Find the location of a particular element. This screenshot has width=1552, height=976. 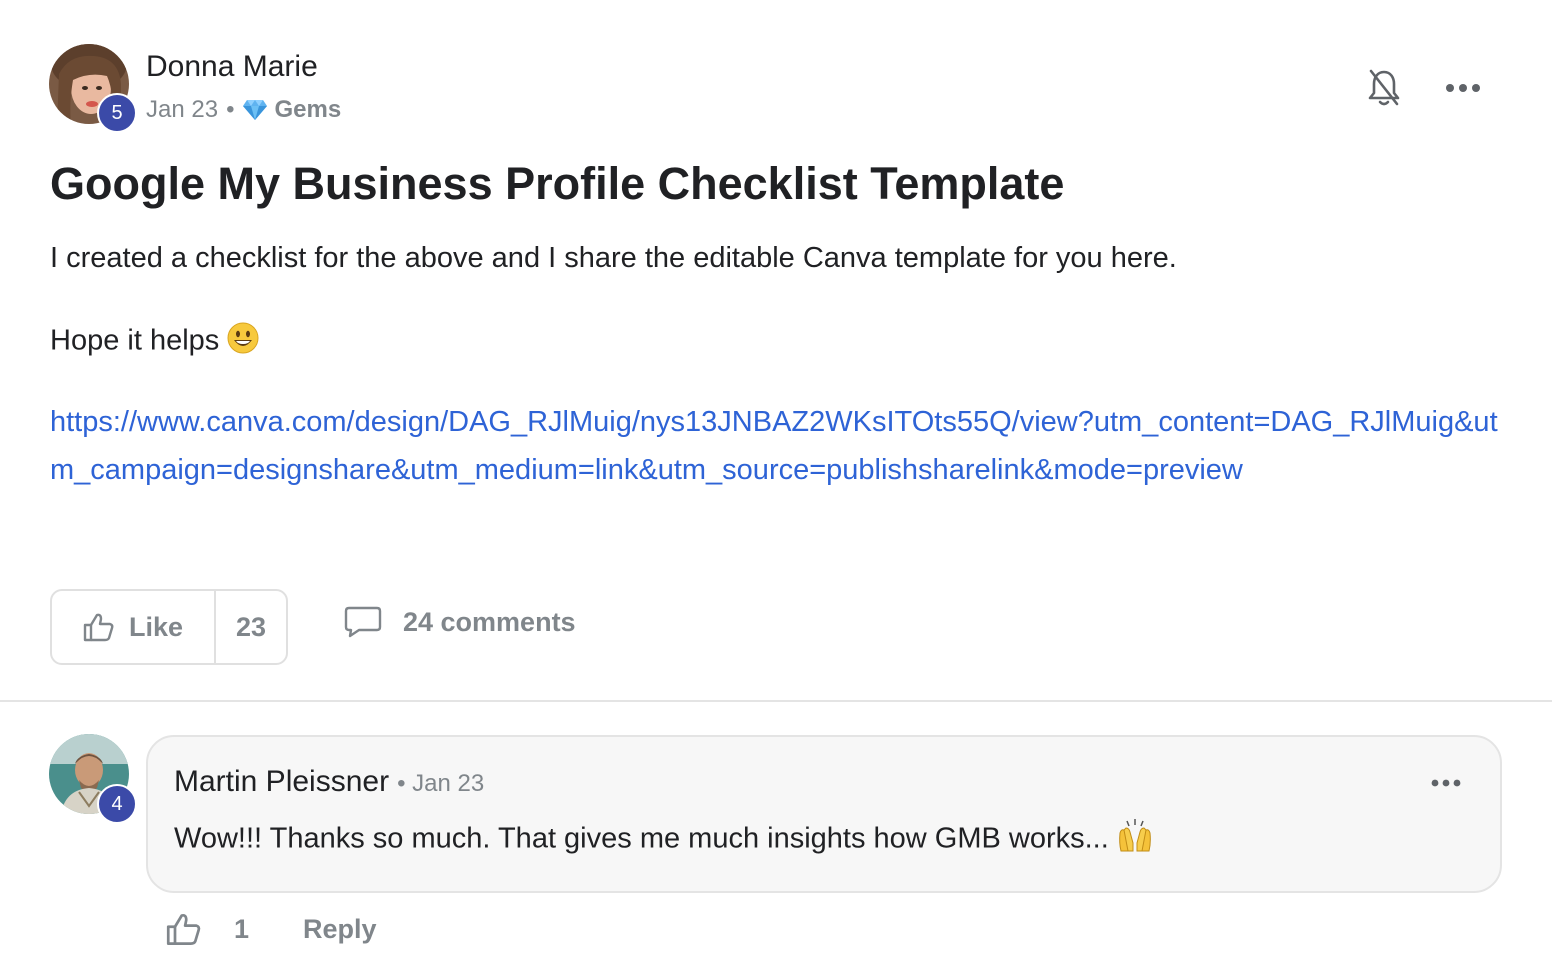

reply-button: Reply is located at coordinates (340, 929).